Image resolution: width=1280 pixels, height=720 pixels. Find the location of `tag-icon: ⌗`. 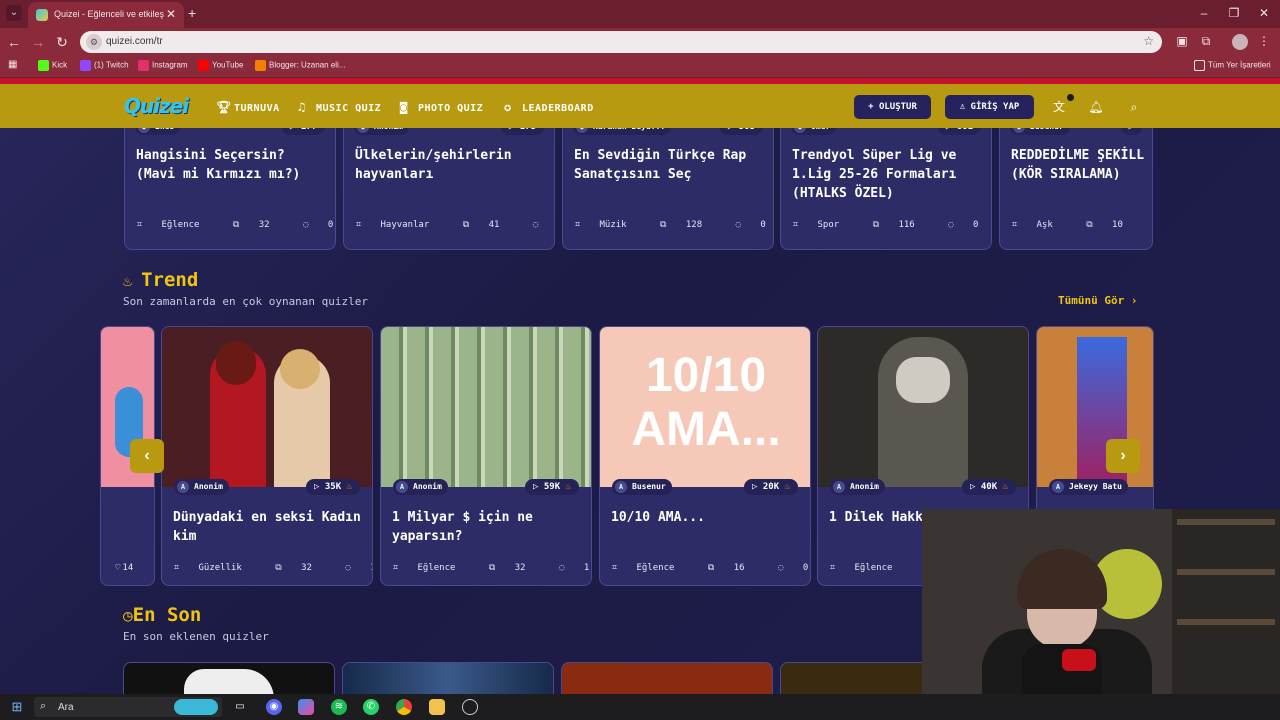

tag-icon: ⌗ is located at coordinates (835, 568).